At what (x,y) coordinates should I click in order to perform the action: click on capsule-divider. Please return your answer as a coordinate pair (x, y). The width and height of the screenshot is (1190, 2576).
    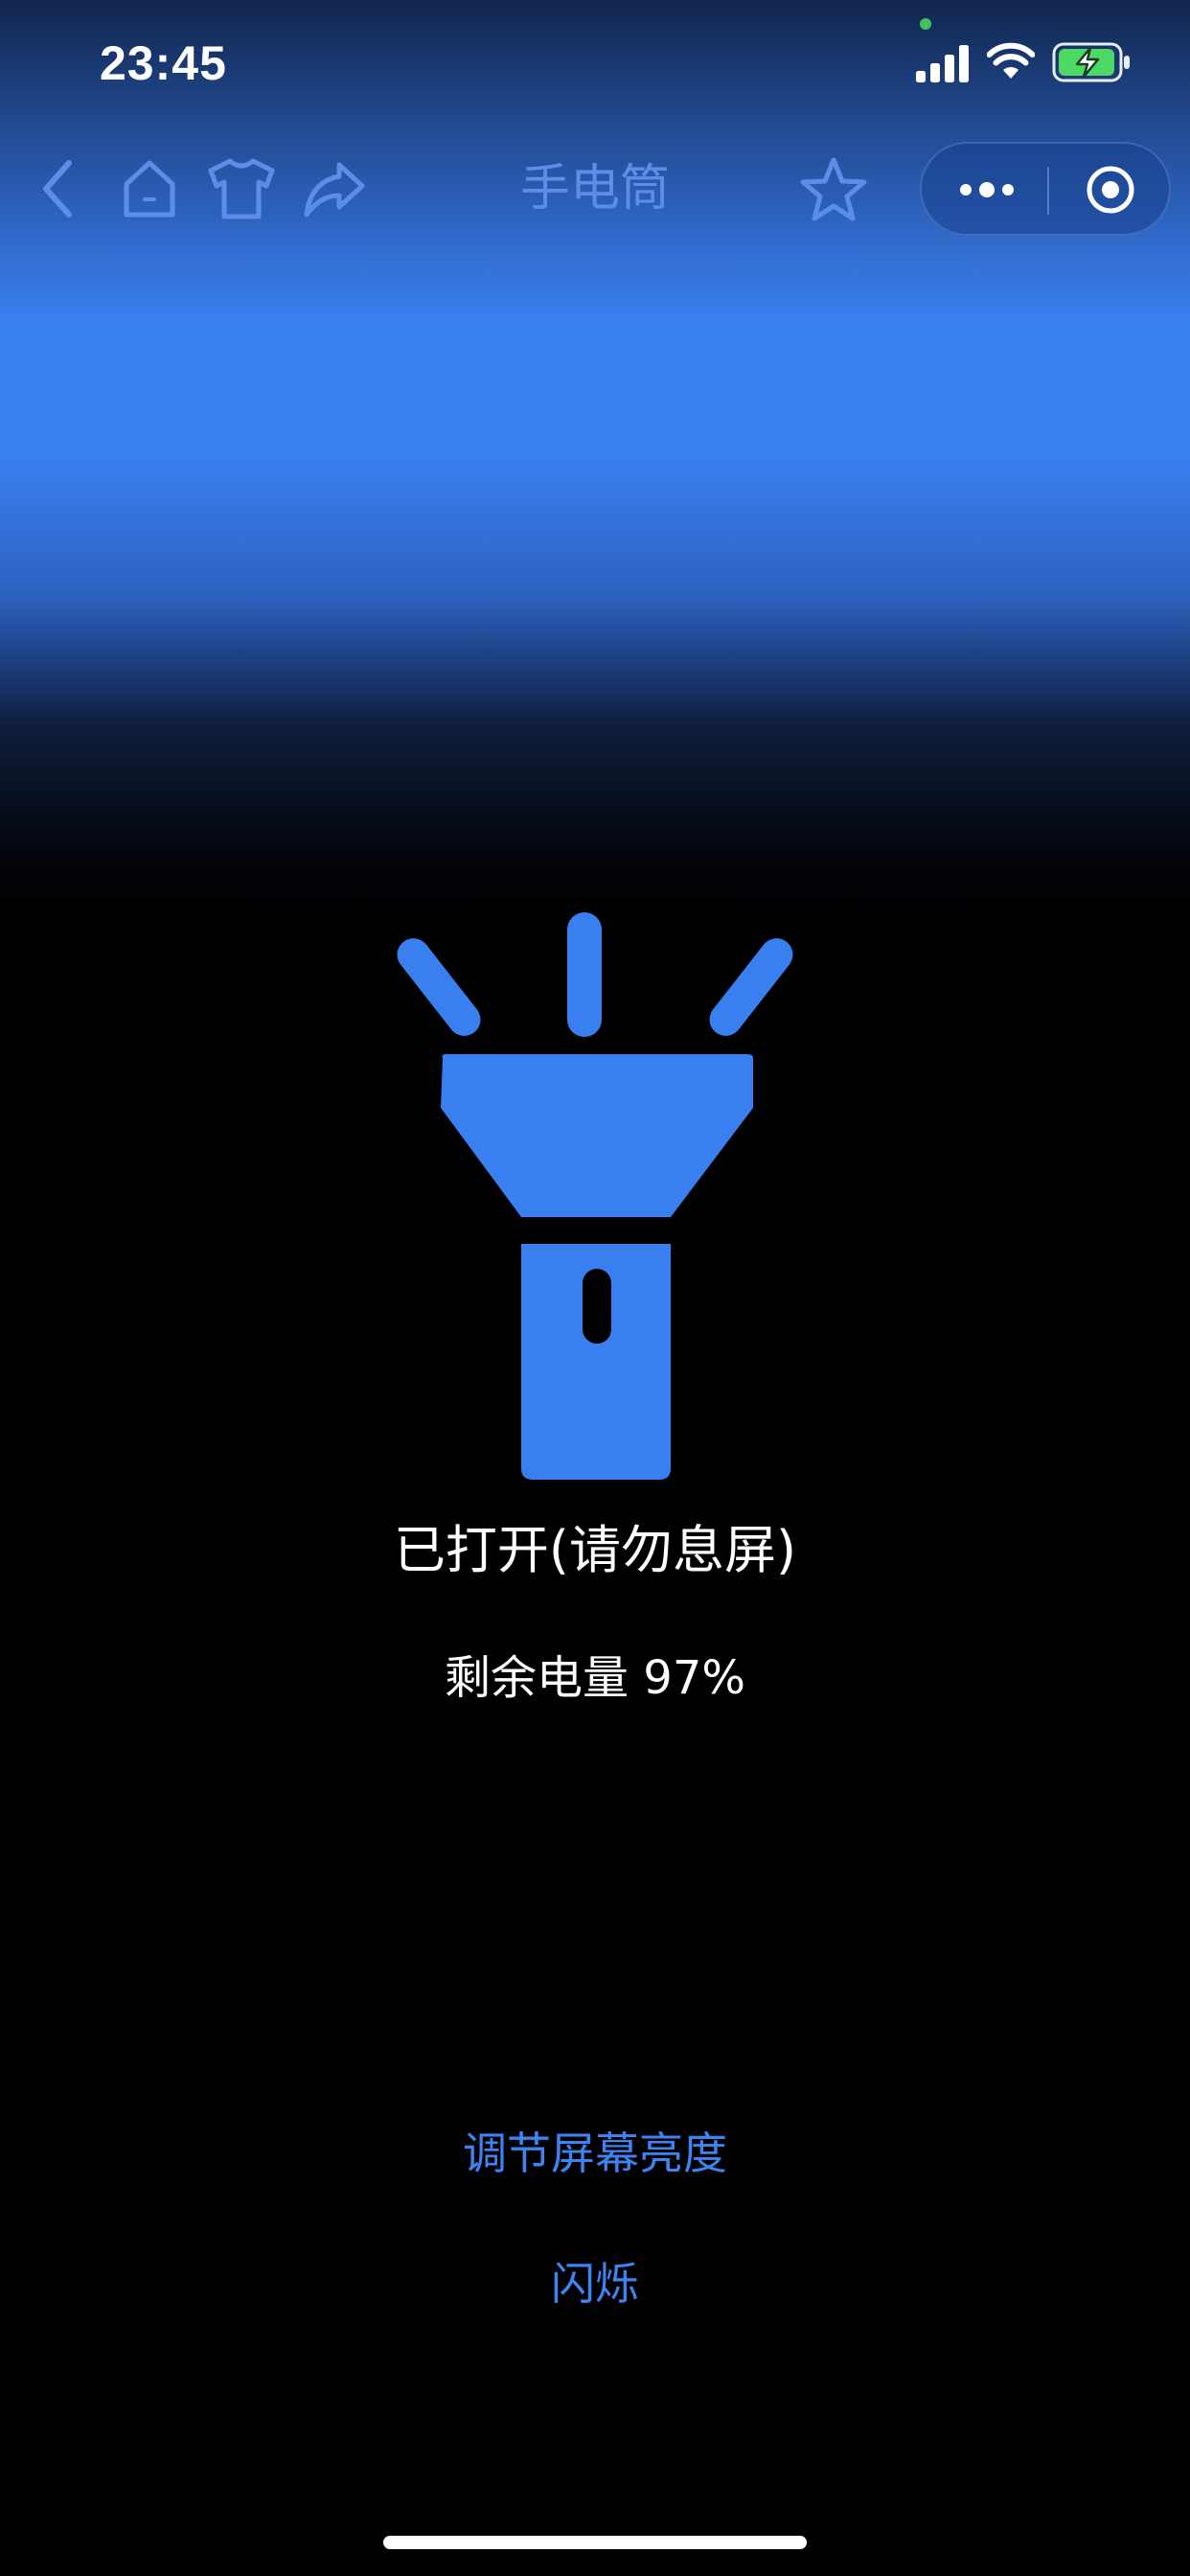
    Looking at the image, I should click on (1048, 191).